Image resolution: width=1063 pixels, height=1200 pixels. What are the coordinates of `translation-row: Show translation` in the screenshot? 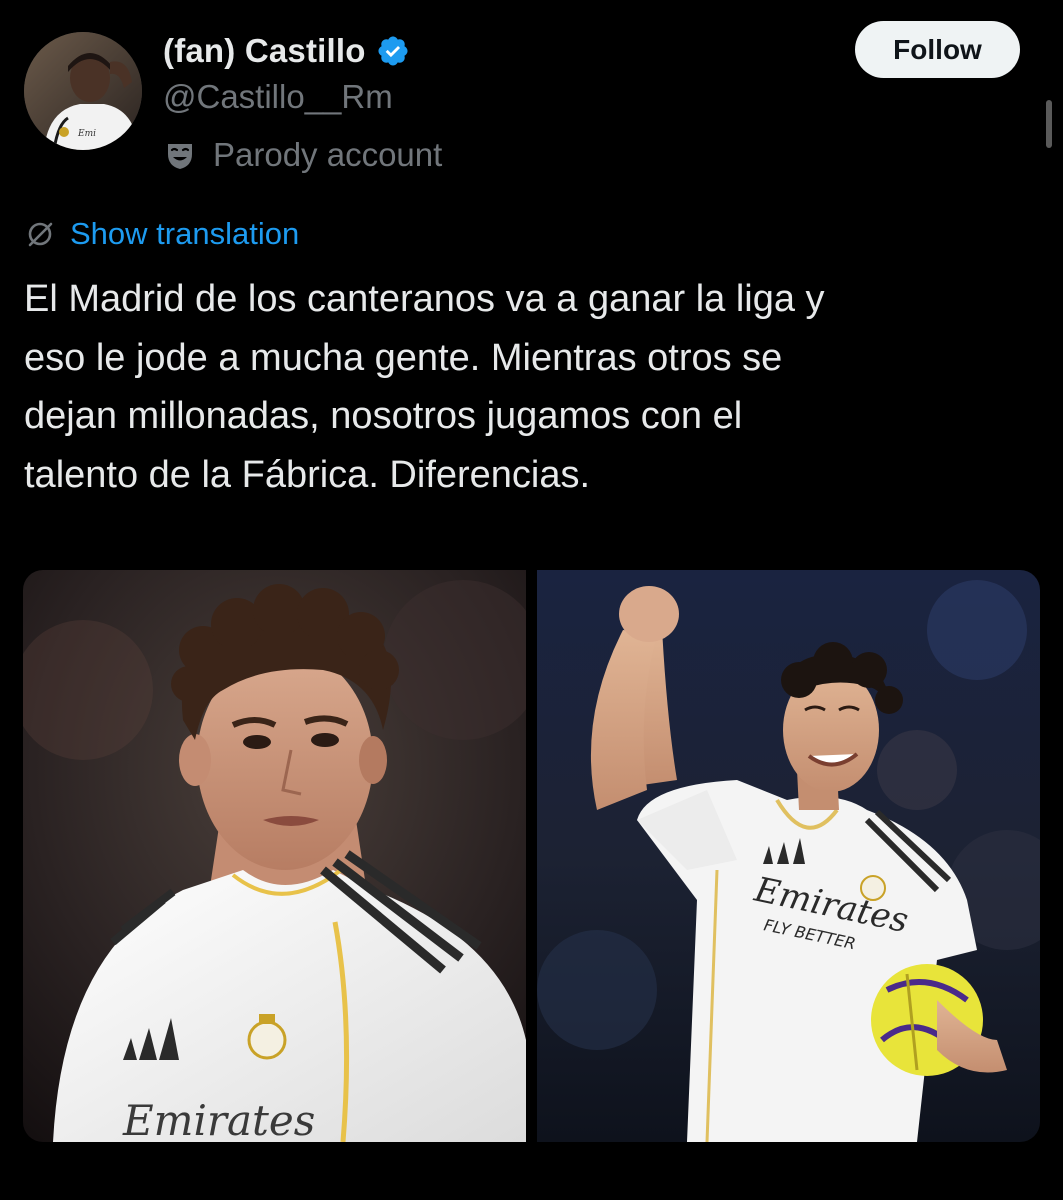 It's located at (161, 234).